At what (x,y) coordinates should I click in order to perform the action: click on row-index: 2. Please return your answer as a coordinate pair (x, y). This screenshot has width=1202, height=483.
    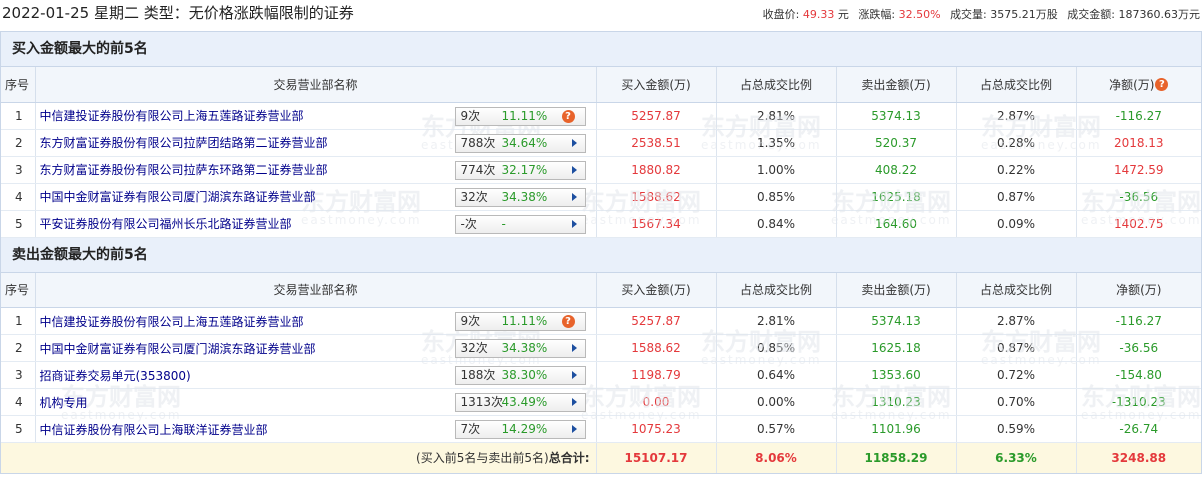
    Looking at the image, I should click on (18, 348).